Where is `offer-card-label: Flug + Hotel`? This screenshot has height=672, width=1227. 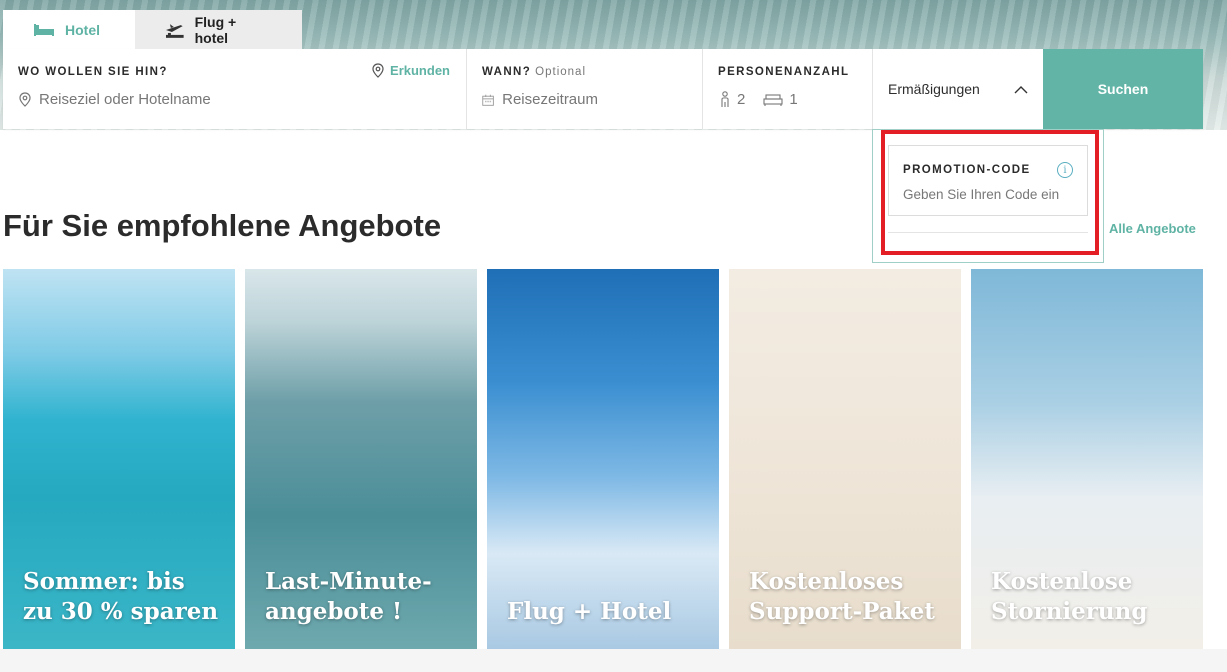 offer-card-label: Flug + Hotel is located at coordinates (607, 612).